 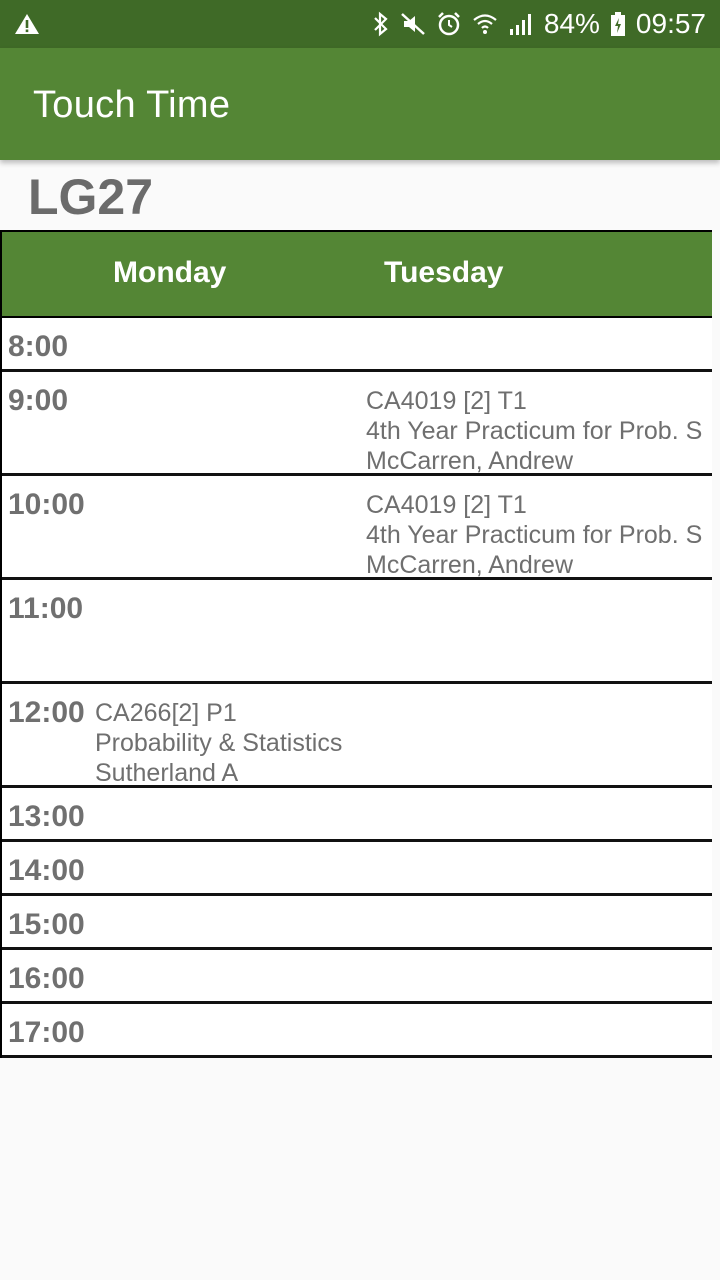 What do you see at coordinates (357, 923) in the screenshot?
I see `time-row: 15:00` at bounding box center [357, 923].